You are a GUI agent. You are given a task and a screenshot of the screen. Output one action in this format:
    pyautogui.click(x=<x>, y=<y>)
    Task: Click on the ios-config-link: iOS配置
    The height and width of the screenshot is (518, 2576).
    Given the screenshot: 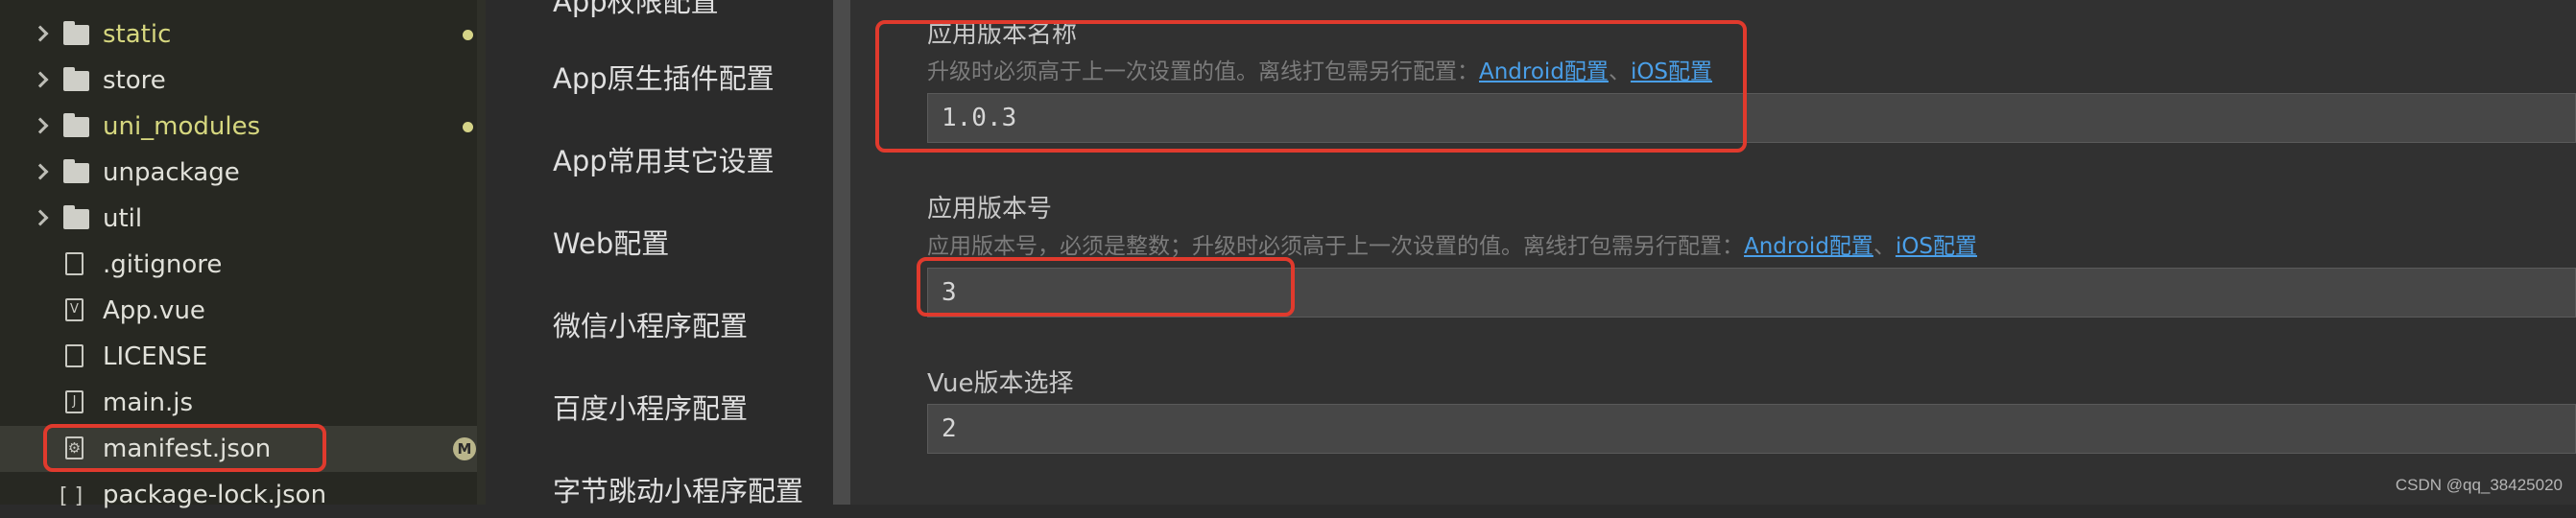 What is the action you would take?
    pyautogui.click(x=1936, y=246)
    